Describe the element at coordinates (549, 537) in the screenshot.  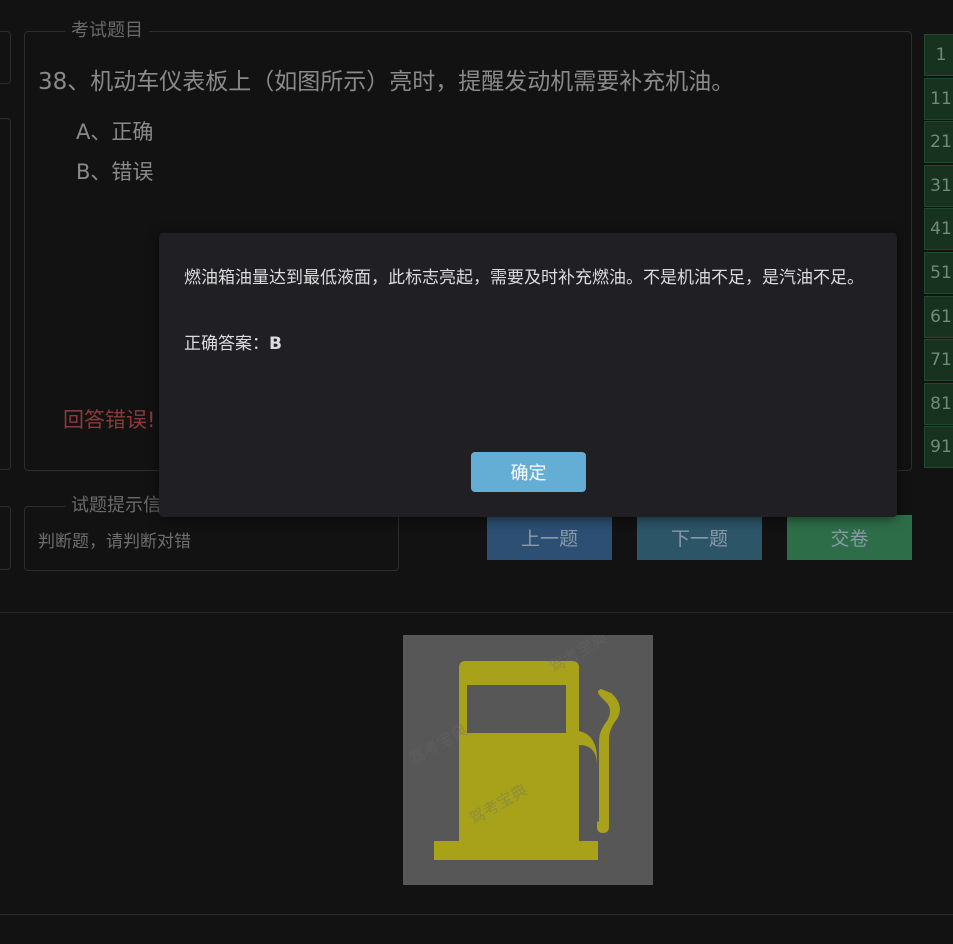
I see `prev-question-button: 上一题` at that location.